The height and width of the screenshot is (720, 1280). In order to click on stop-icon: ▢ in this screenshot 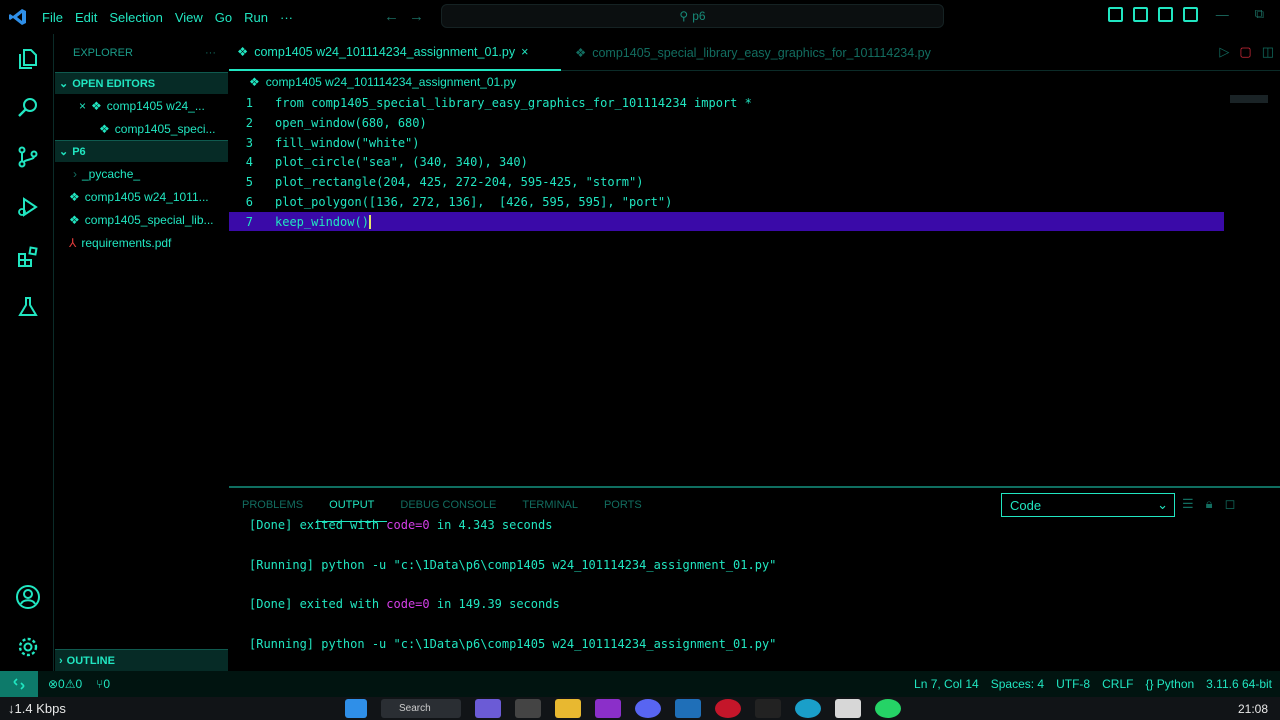, I will do `click(1245, 52)`.